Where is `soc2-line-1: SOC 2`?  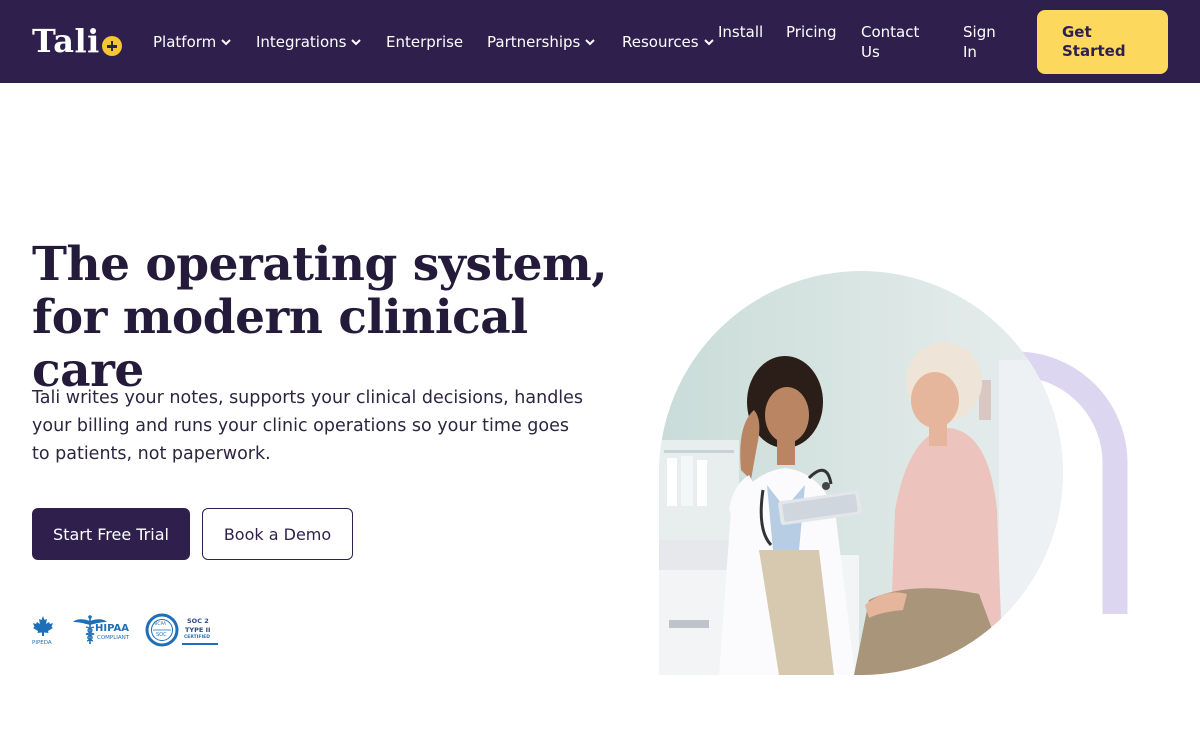
soc2-line-1: SOC 2 is located at coordinates (198, 621).